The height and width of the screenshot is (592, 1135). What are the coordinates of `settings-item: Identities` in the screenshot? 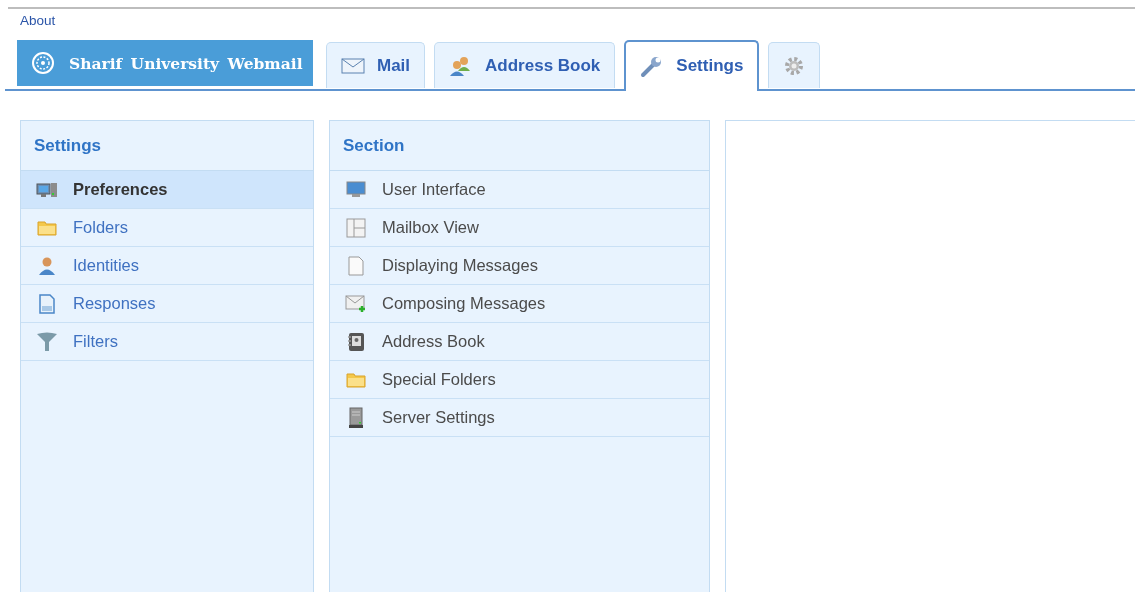 It's located at (167, 266).